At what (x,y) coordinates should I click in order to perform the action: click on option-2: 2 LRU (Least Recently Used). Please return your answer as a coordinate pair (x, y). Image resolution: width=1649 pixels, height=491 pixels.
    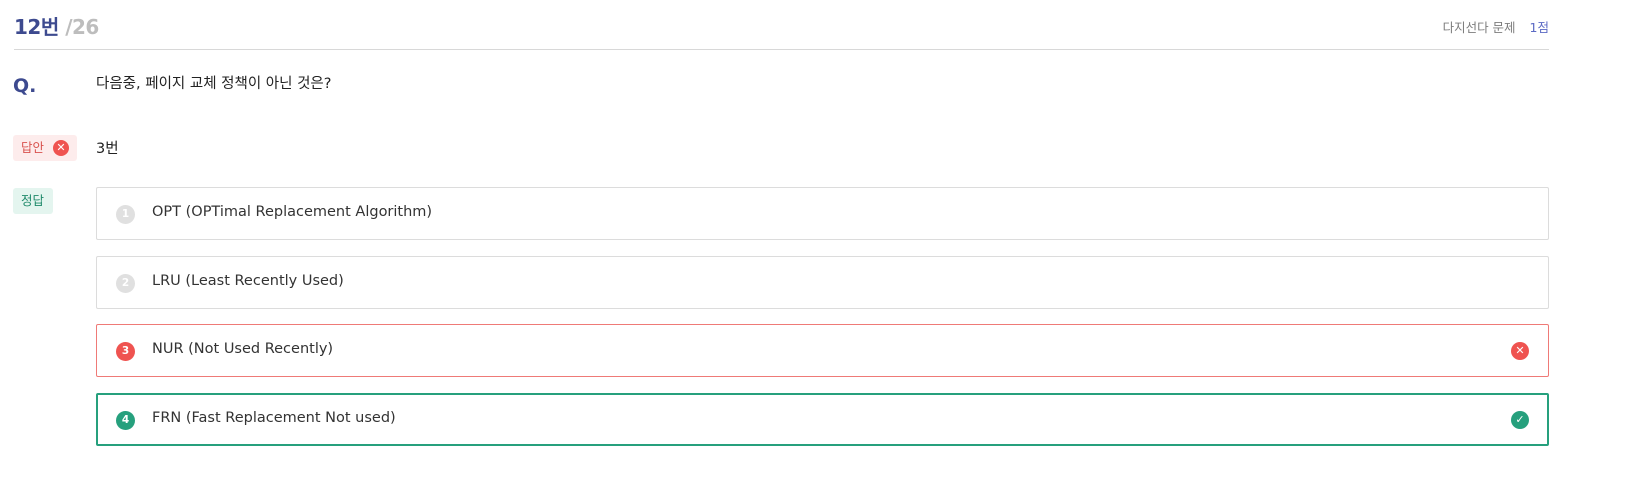
    Looking at the image, I should click on (822, 282).